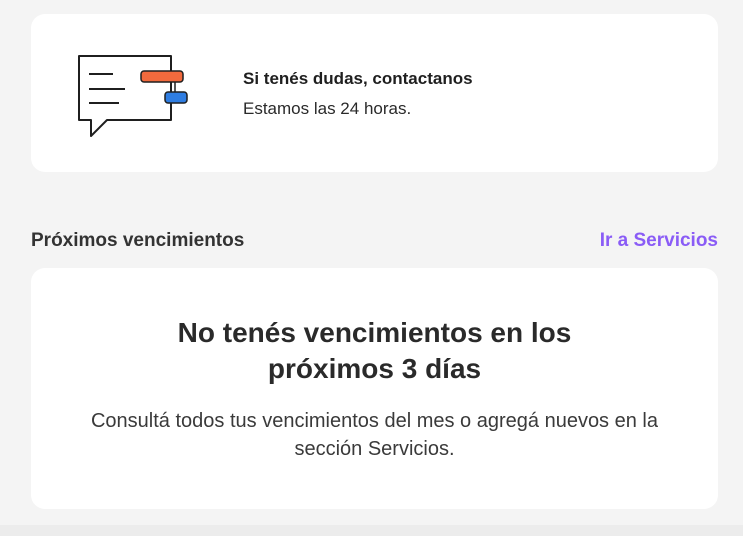  I want to click on bottom-divider, so click(371, 530).